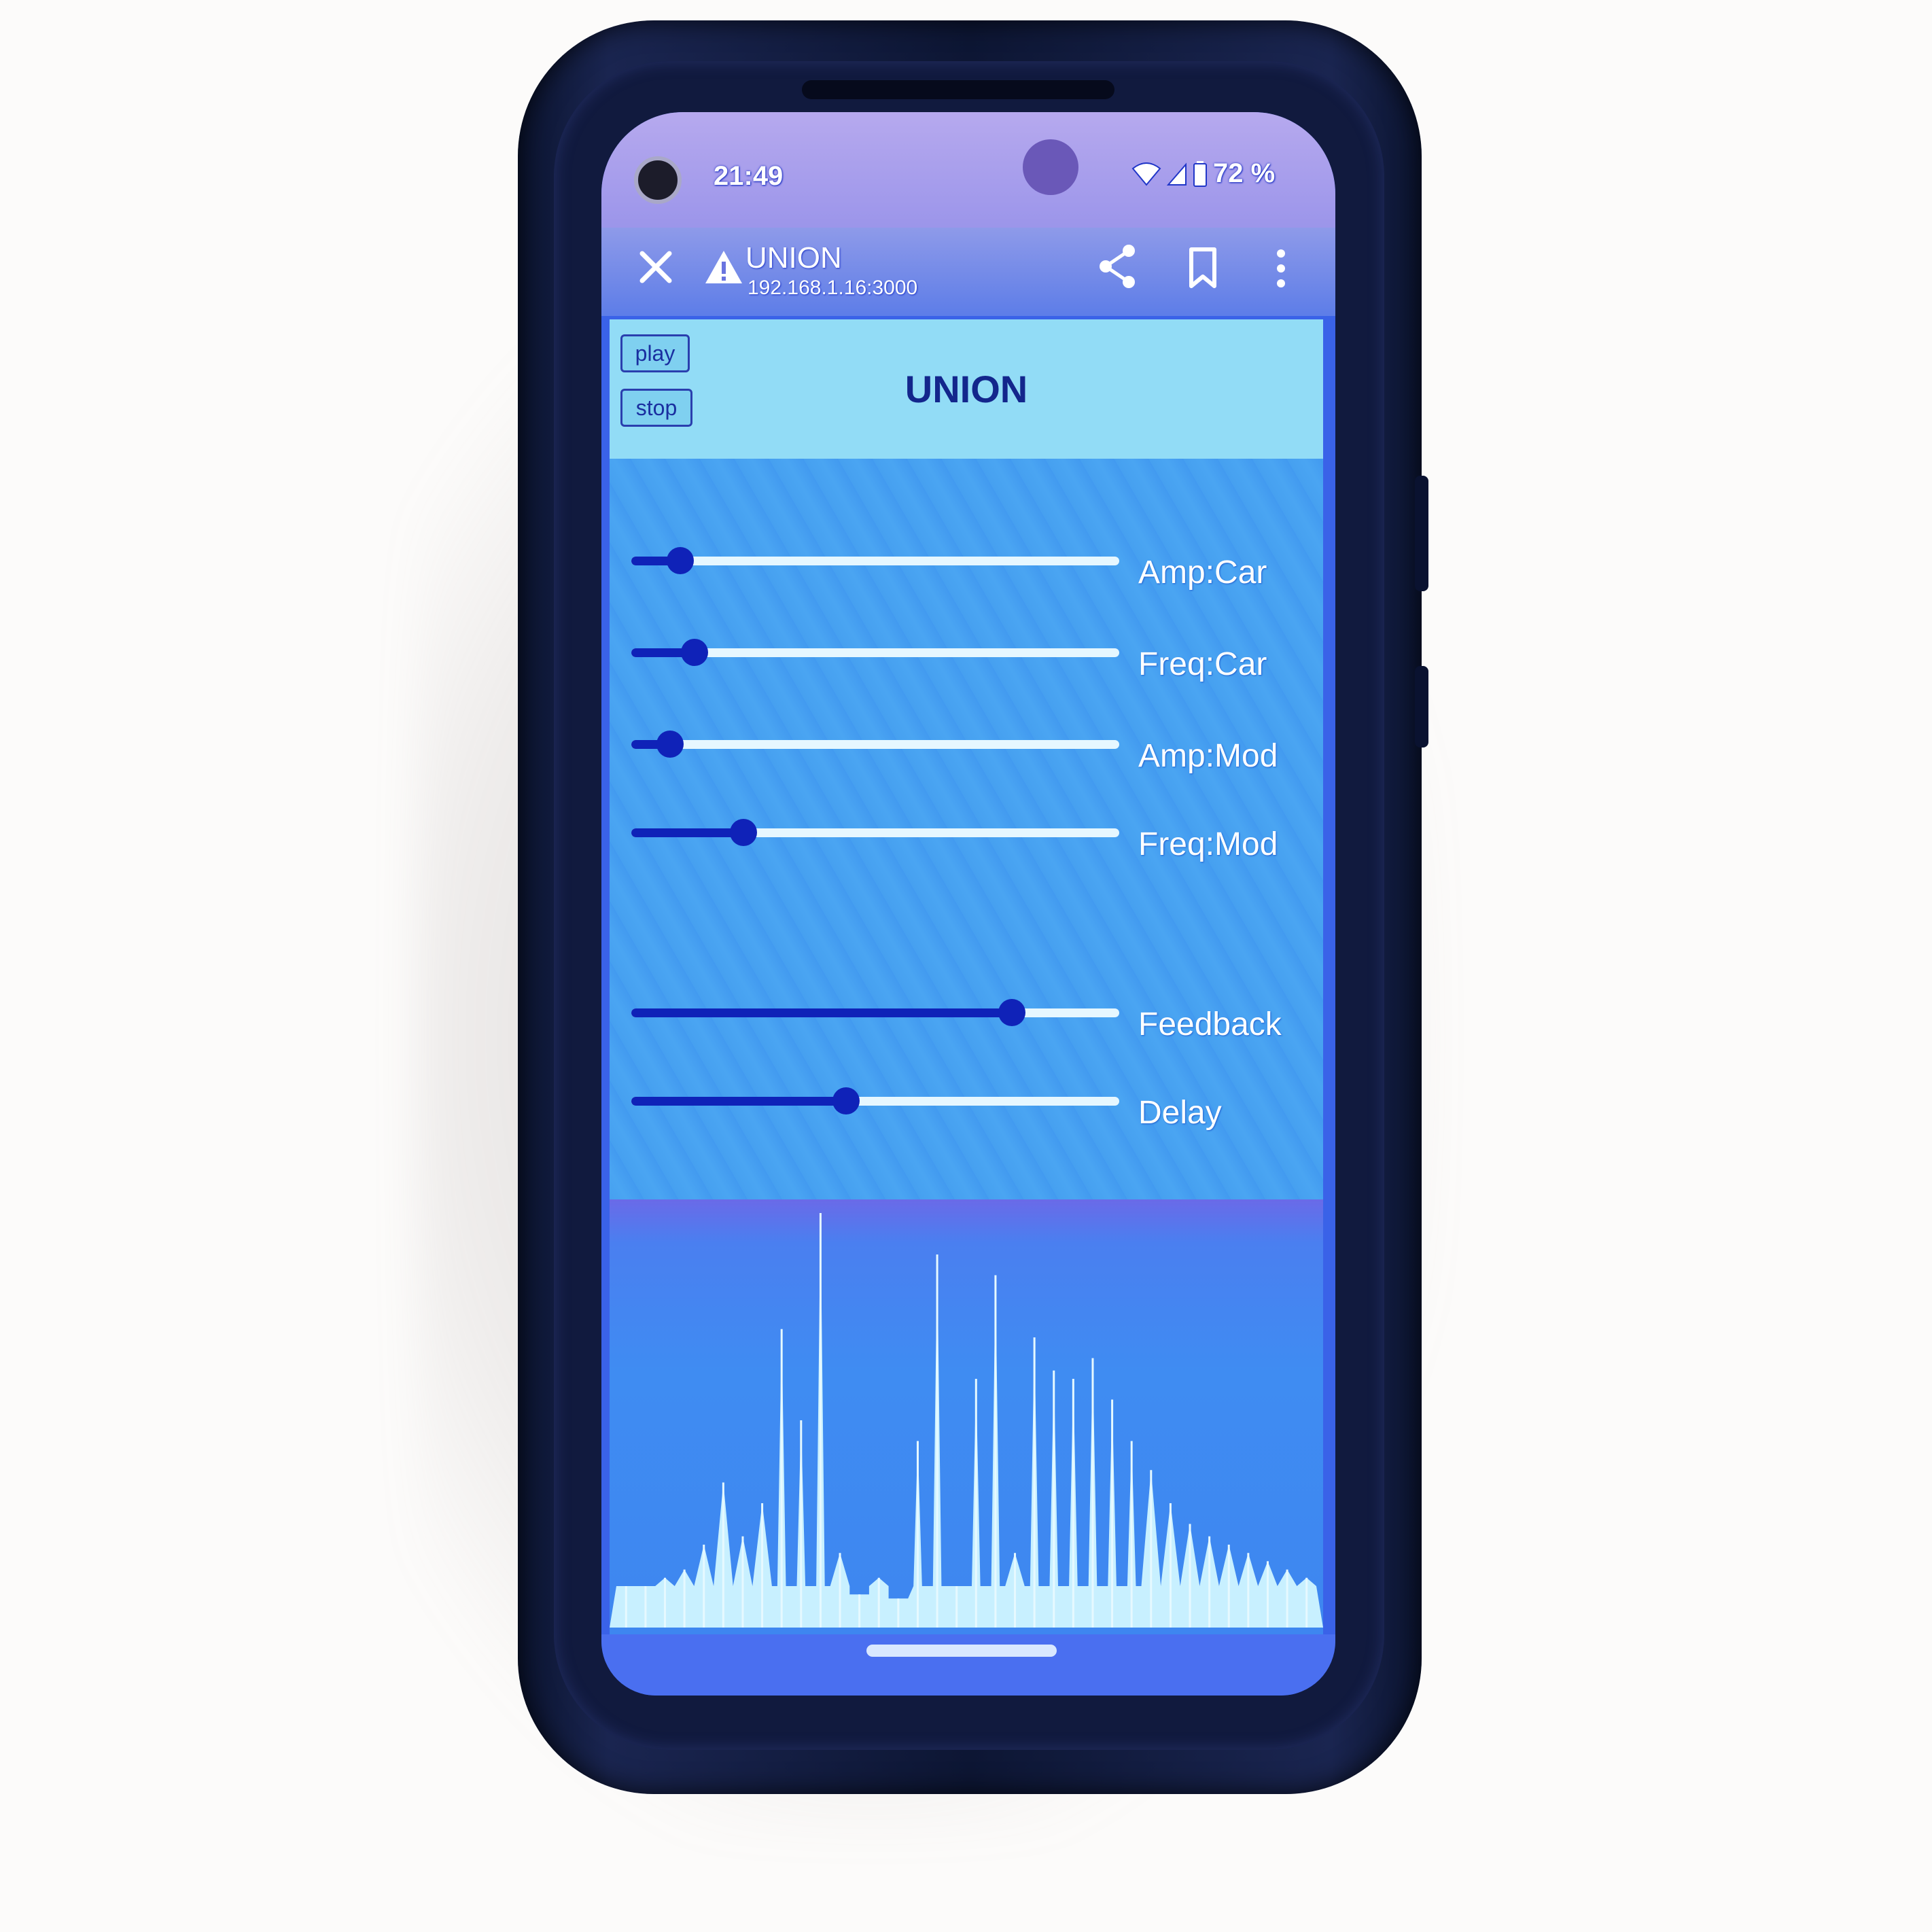  Describe the element at coordinates (958, 89) in the screenshot. I see `earpiece-speaker` at that location.